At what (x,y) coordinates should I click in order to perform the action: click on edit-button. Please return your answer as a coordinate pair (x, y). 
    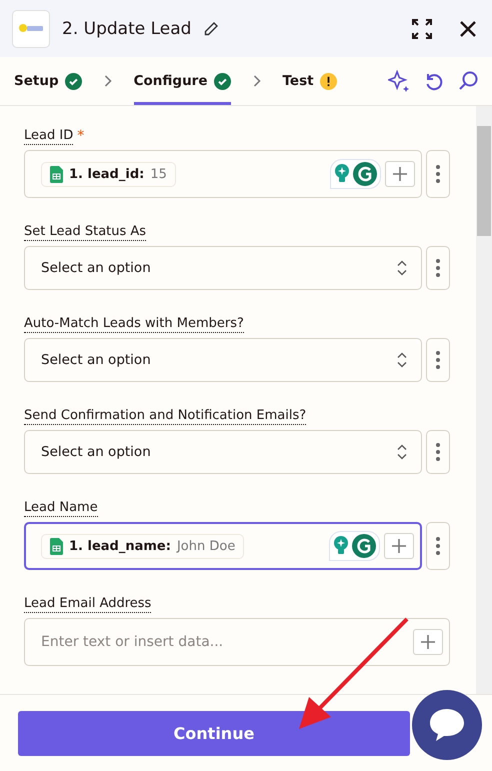
    Looking at the image, I should click on (211, 28).